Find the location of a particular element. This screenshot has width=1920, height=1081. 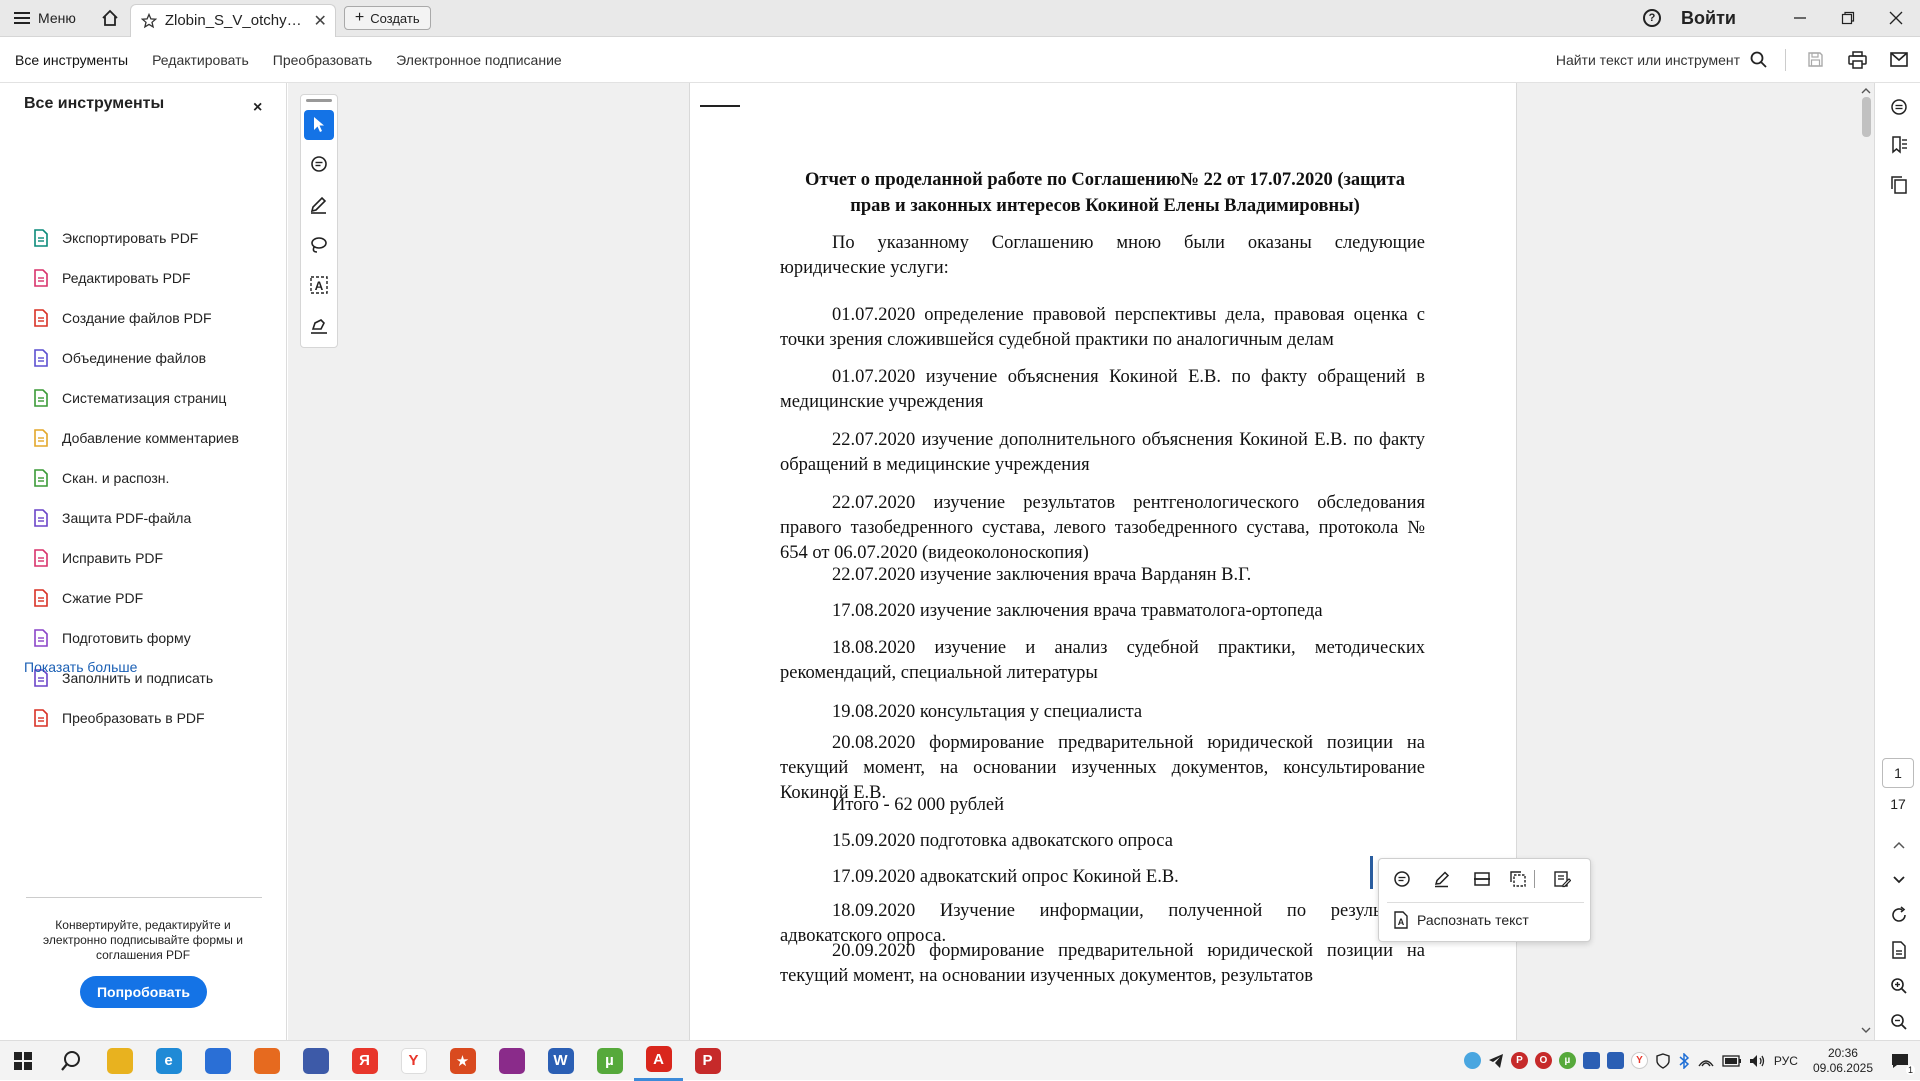

pen-icon is located at coordinates (318, 205).